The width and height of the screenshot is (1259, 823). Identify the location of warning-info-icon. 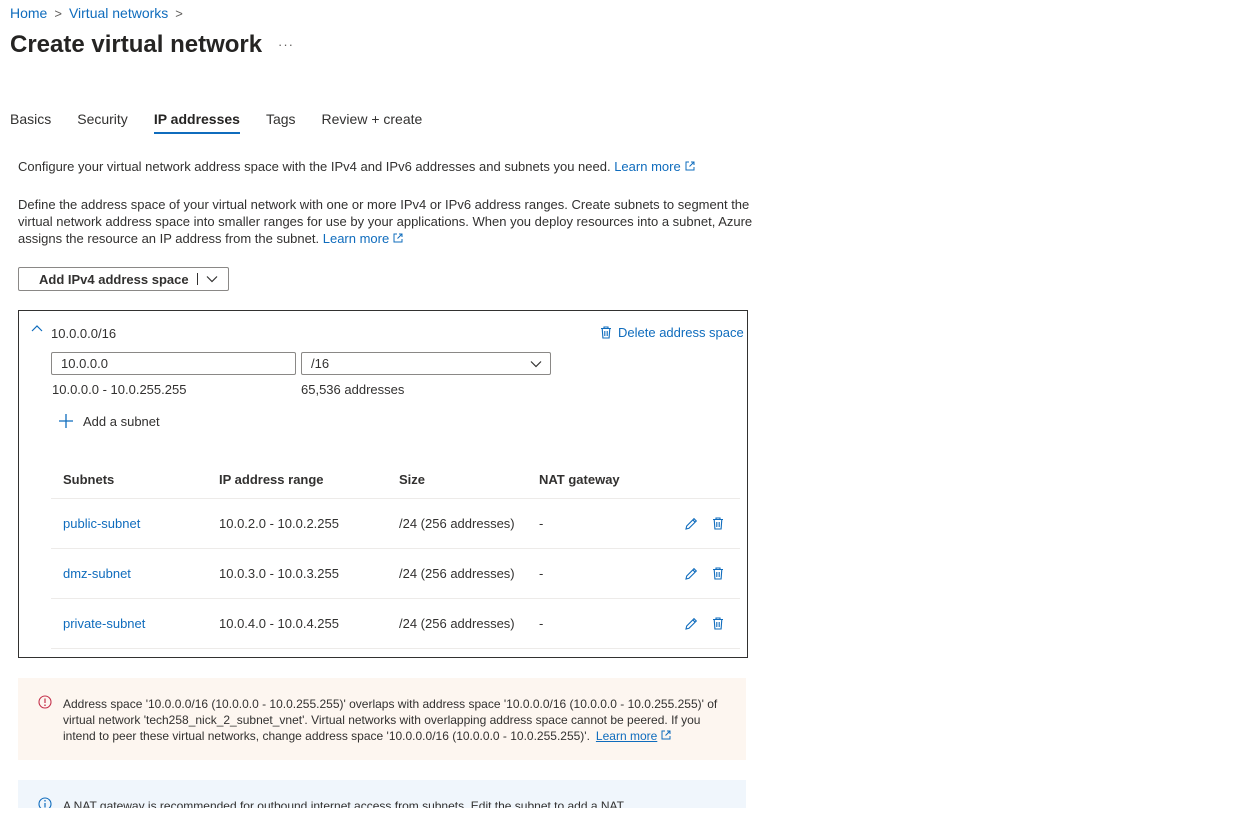
(45, 702).